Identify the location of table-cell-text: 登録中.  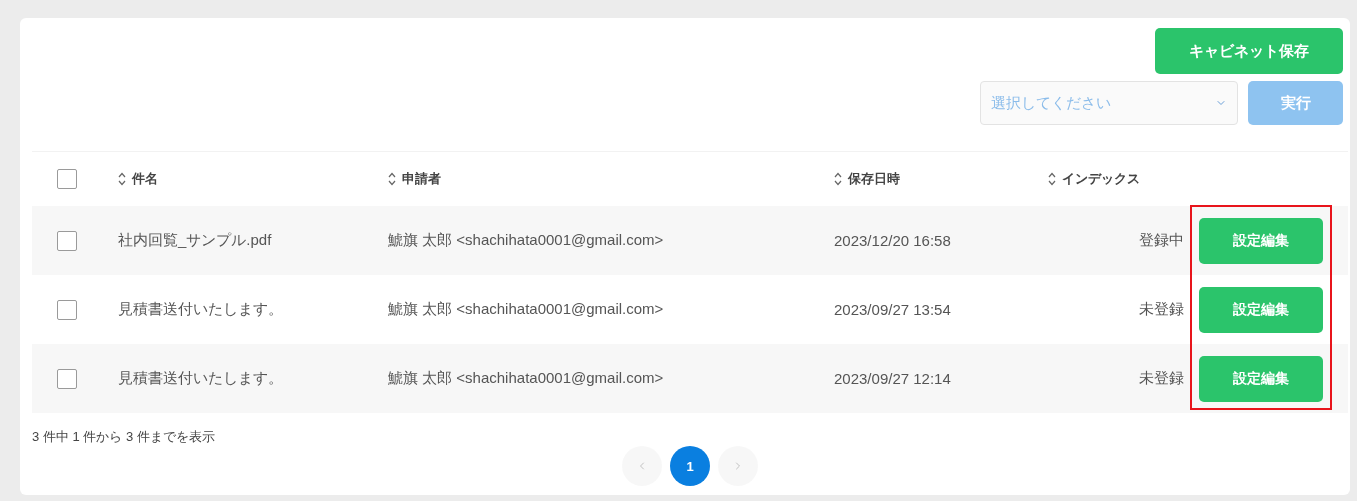
(1161, 240).